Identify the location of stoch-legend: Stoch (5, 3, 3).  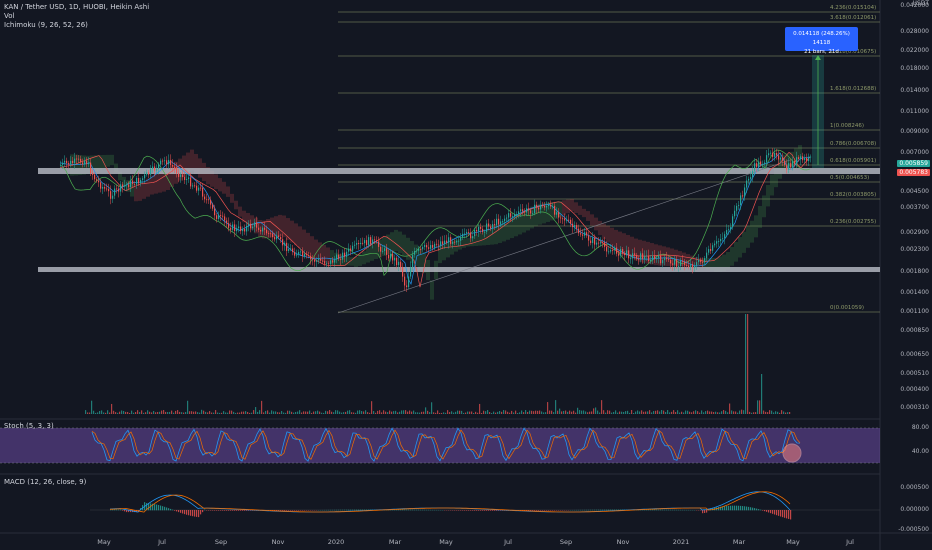
(29, 426).